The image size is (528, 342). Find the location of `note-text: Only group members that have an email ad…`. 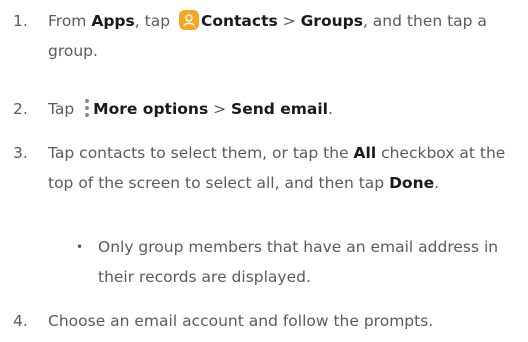

note-text: Only group members that have an email ad… is located at coordinates (298, 262).